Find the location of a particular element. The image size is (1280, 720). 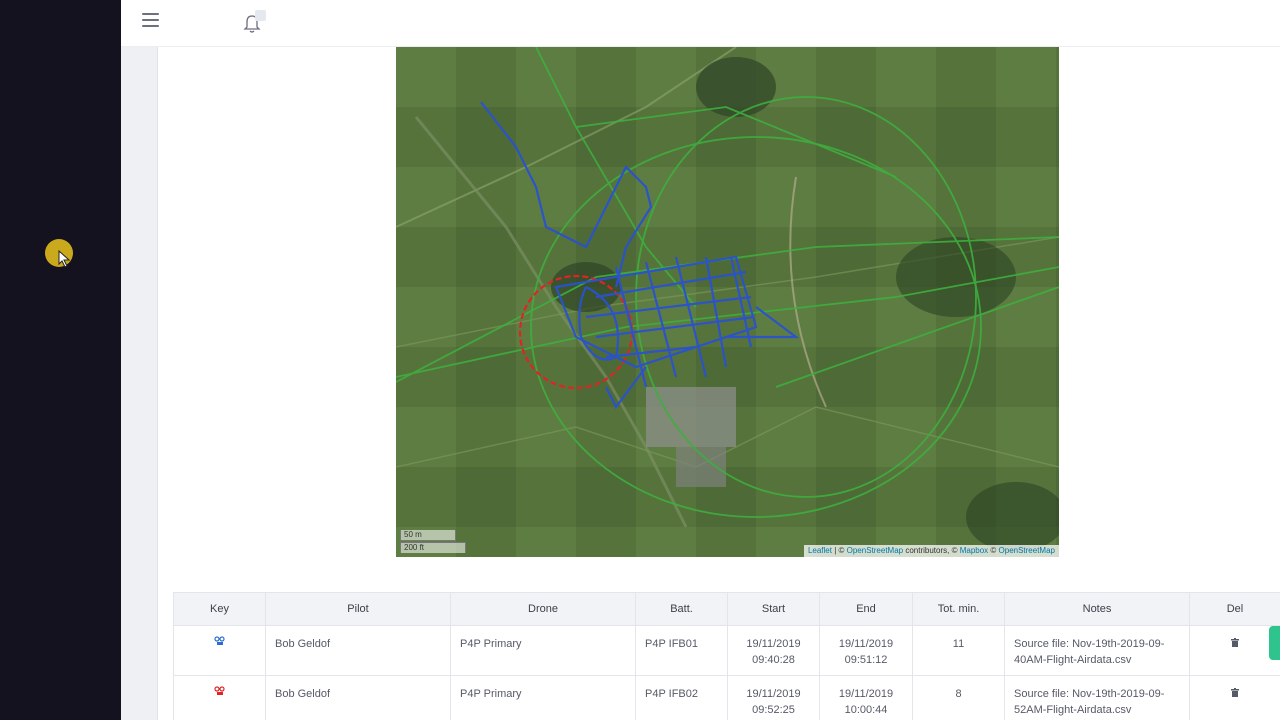

header-delete: Del is located at coordinates (1234, 609).